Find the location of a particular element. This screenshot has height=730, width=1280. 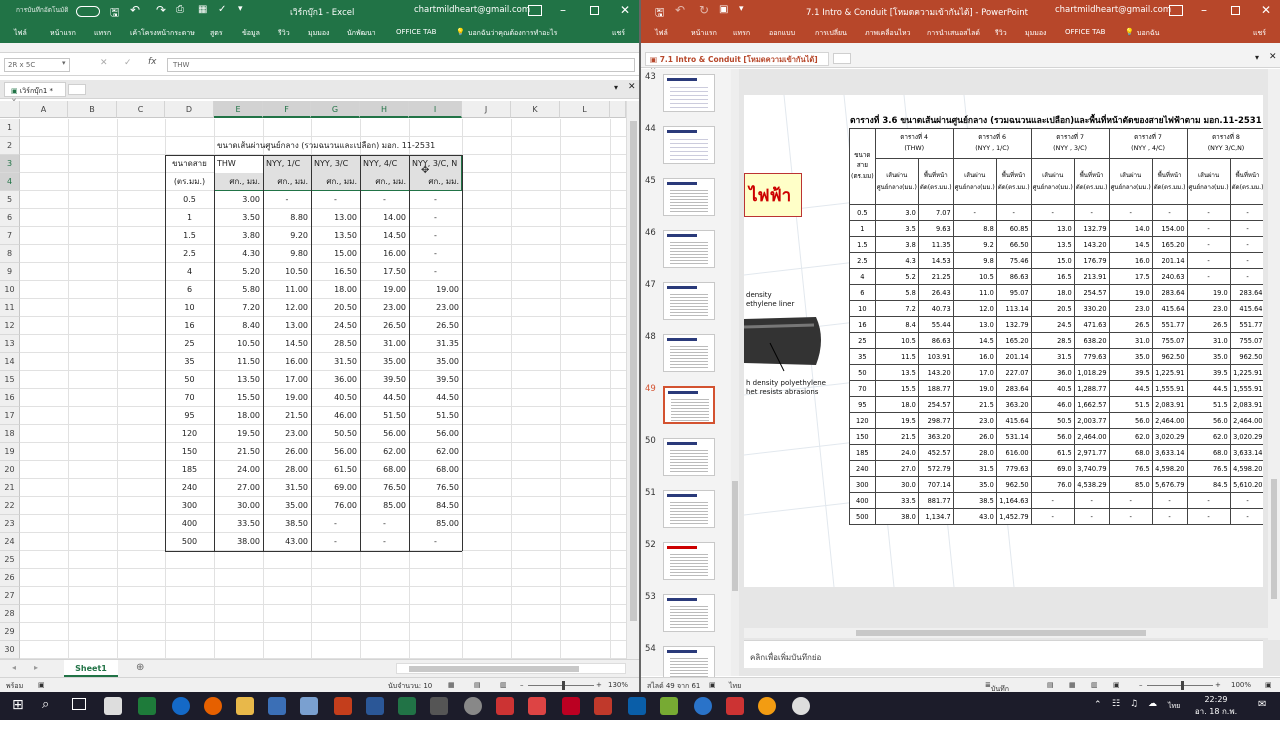

value-cell: 10.50 is located at coordinates (287, 272).